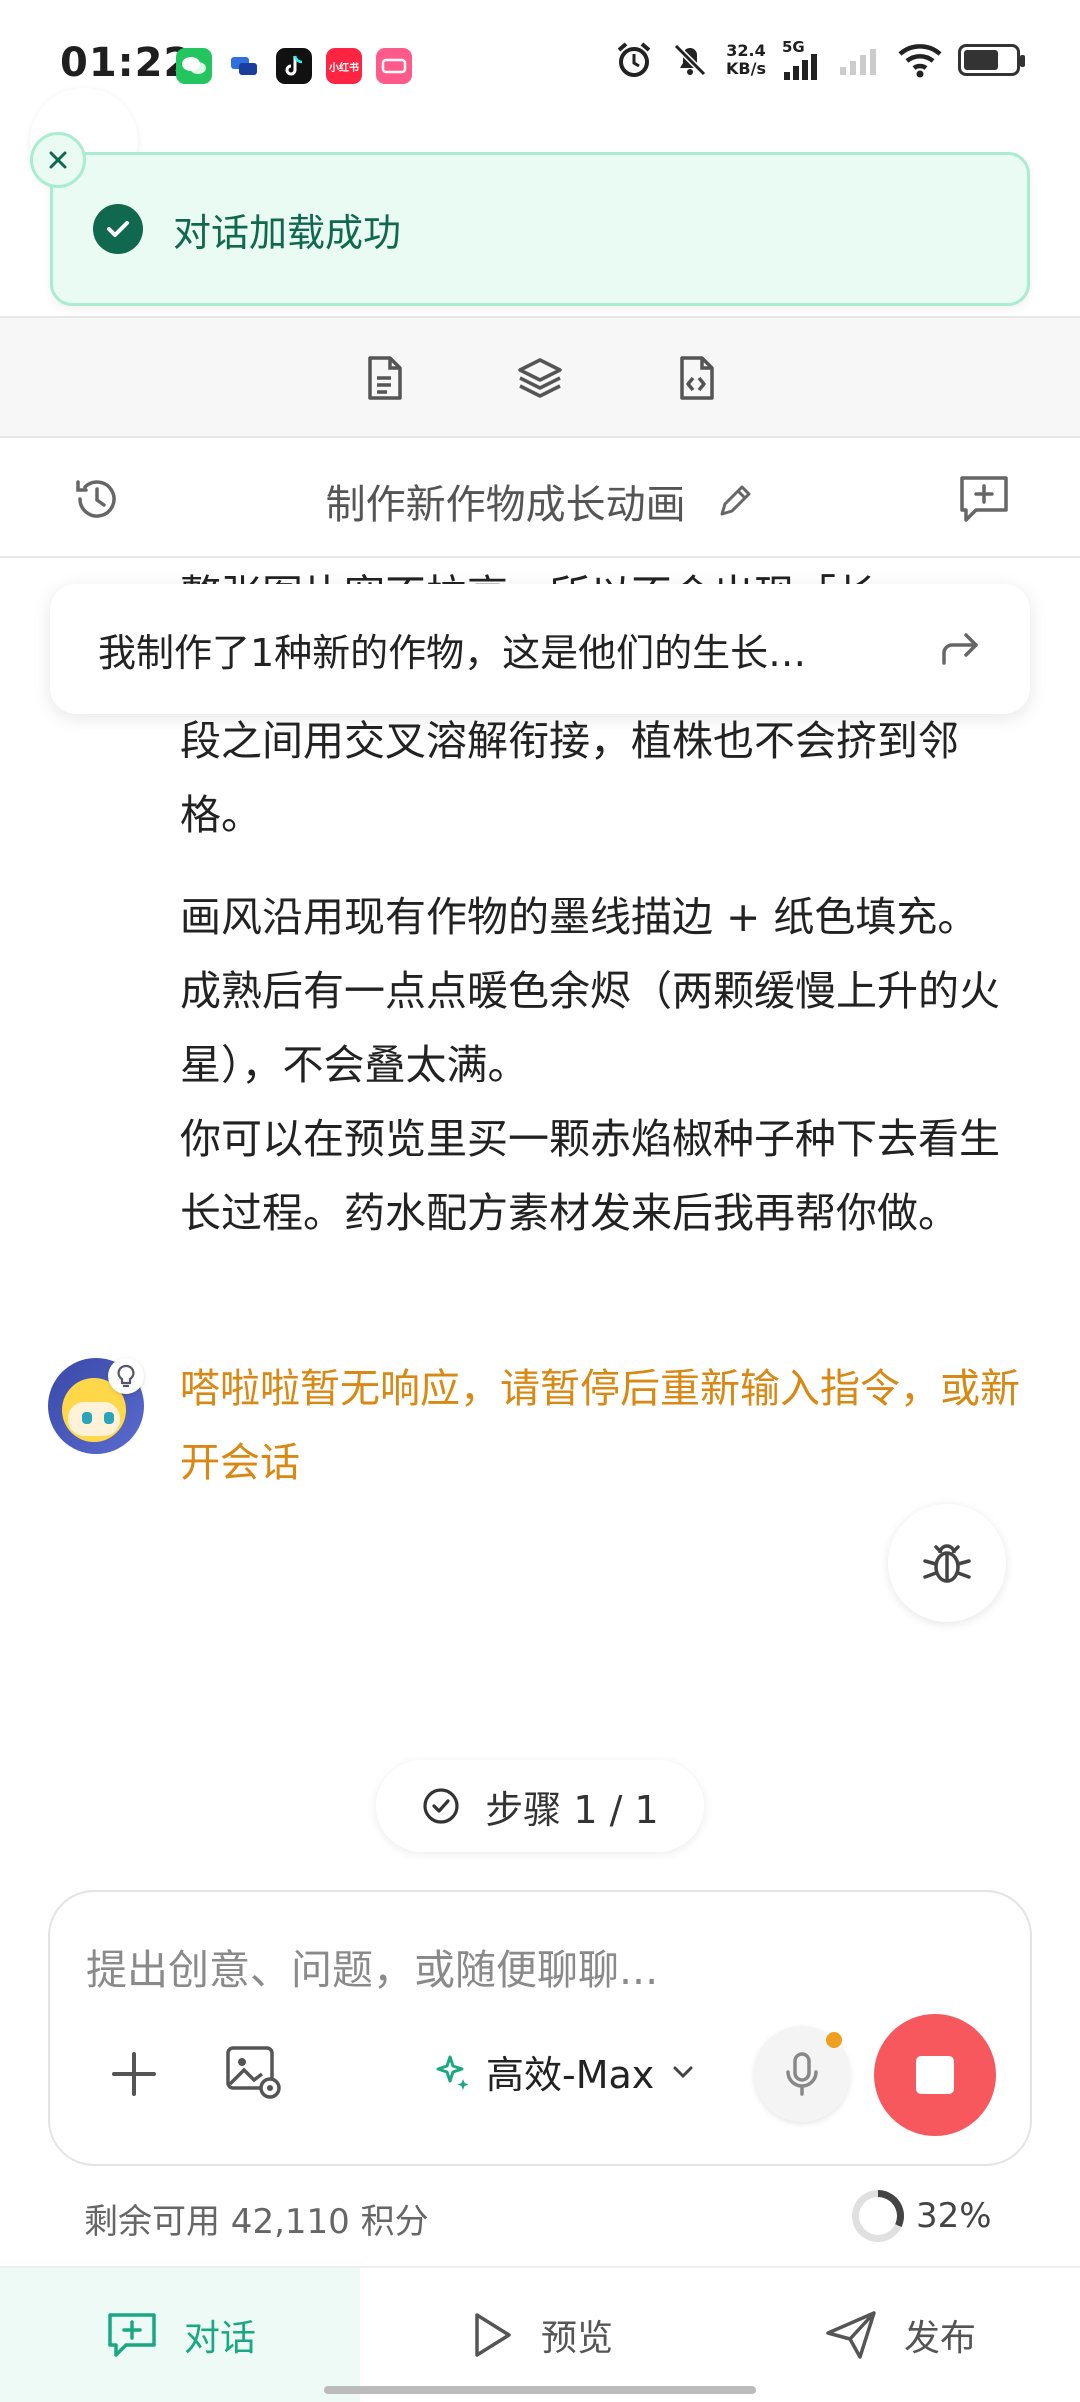 This screenshot has width=1080, height=2402. I want to click on code-file-icon, so click(696, 378).